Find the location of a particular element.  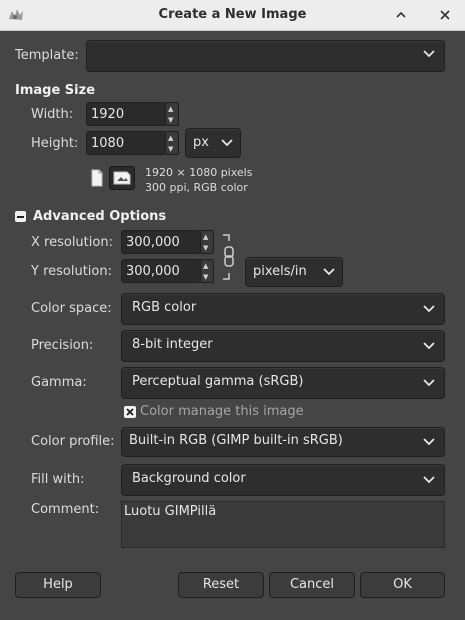

height-value: 1080 is located at coordinates (108, 143).